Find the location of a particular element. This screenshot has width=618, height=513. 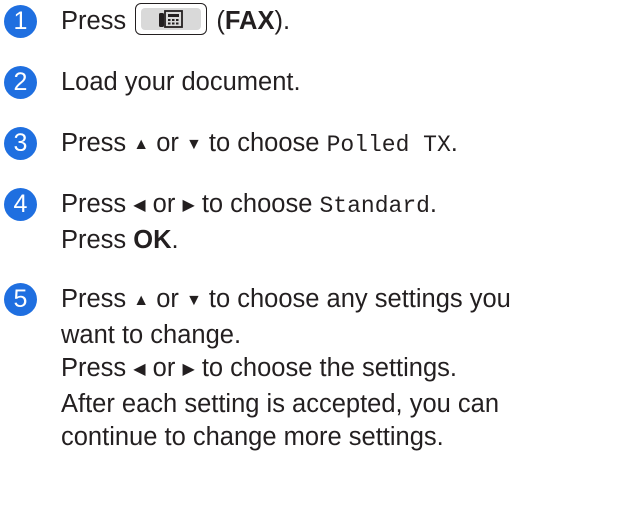

fax-machine-icon is located at coordinates (171, 19).